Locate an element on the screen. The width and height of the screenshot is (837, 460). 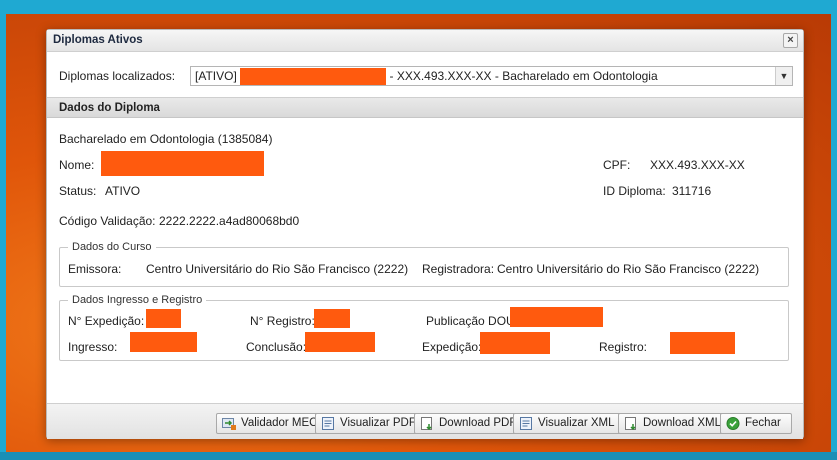
nome-label: Nome: is located at coordinates (77, 165).